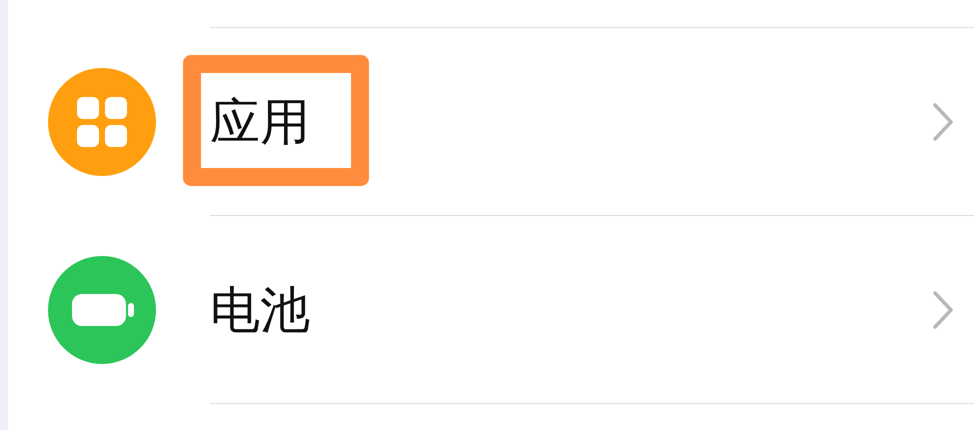 Image resolution: width=974 pixels, height=430 pixels. I want to click on settings-label: 应用, so click(260, 121).